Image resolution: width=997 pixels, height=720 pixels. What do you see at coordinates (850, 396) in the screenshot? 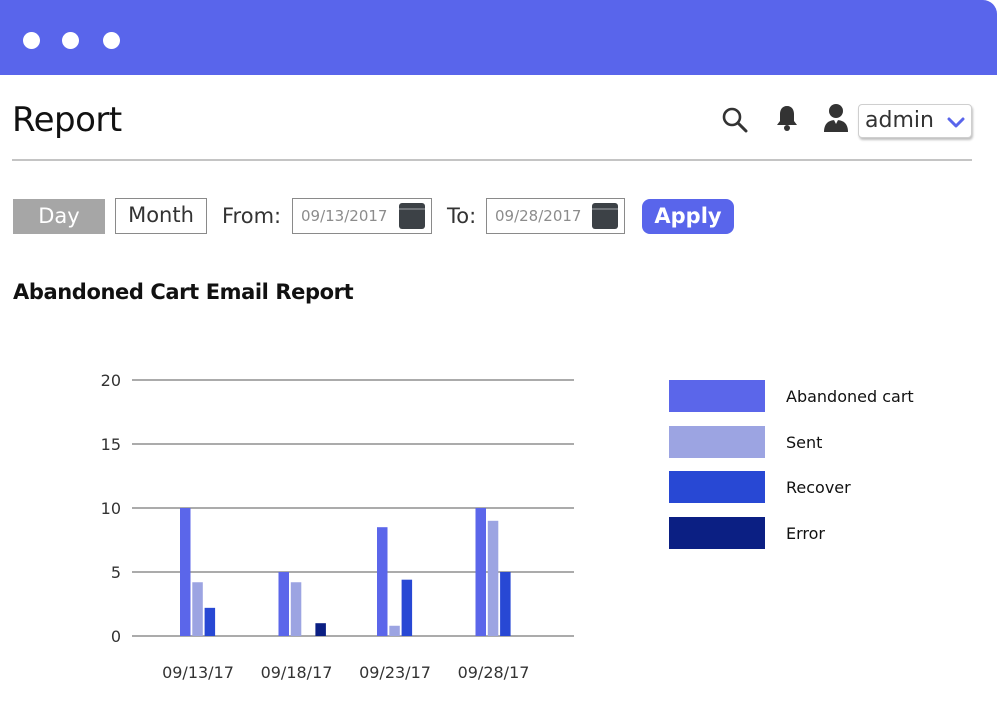
I see `legend-label: Abandoned cart` at bounding box center [850, 396].